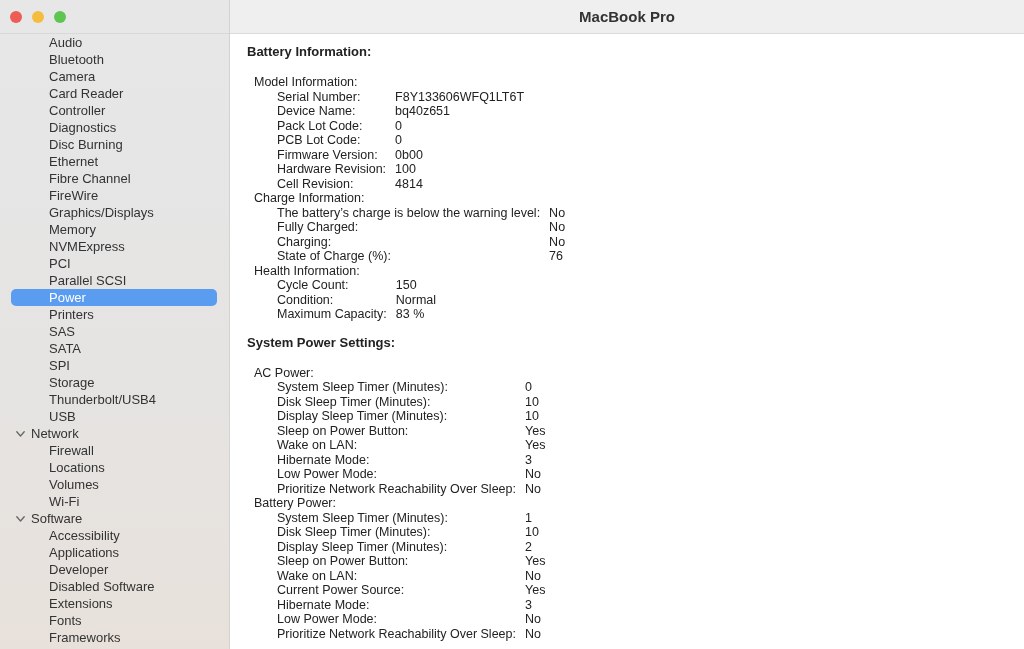 The width and height of the screenshot is (1024, 649). Describe the element at coordinates (409, 212) in the screenshot. I see `property-label: The battery’s charge is below the warning level:` at that location.